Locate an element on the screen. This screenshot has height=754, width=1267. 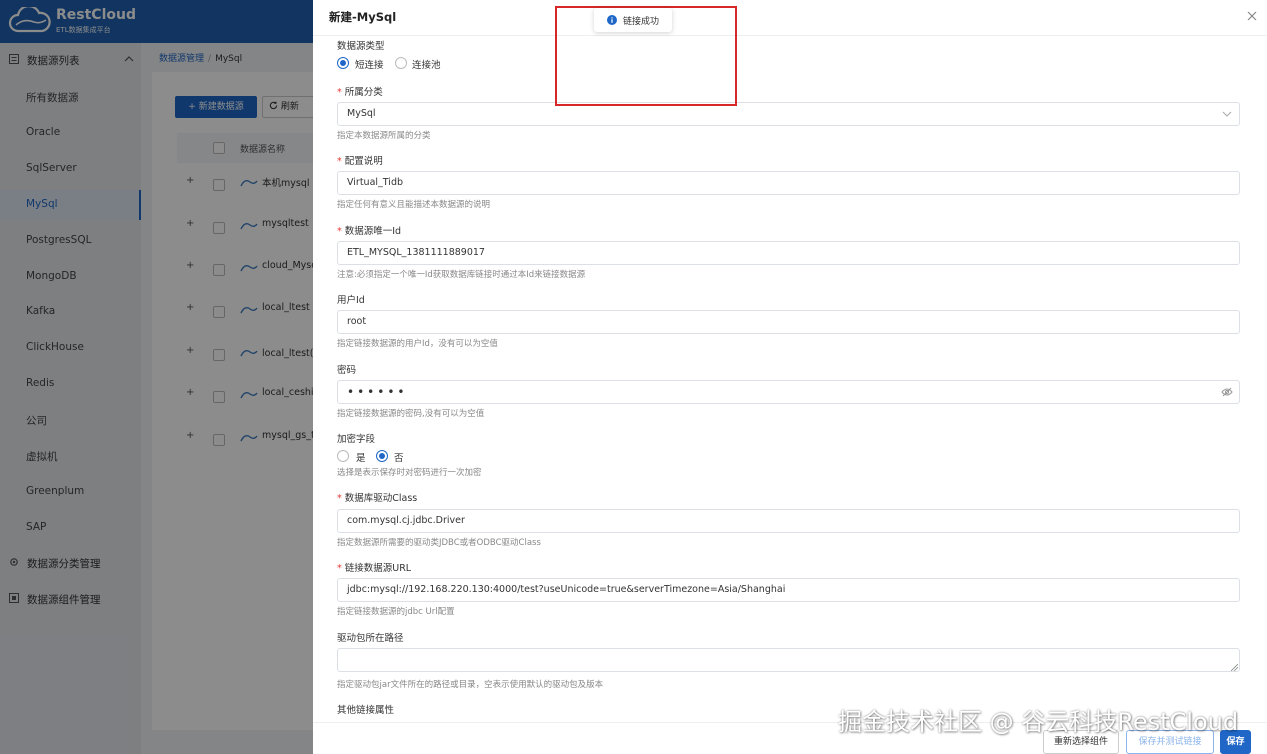
category-label-text: 所属分类 is located at coordinates (363, 92).